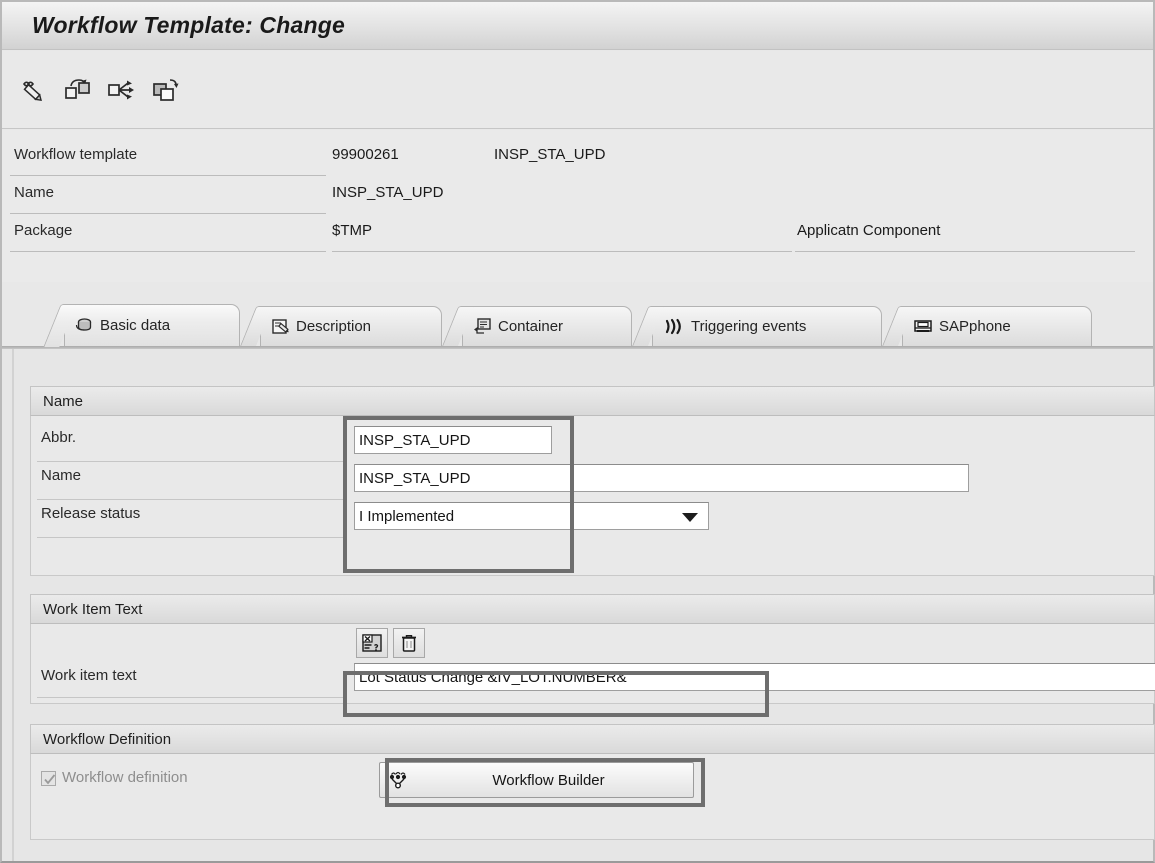  Describe the element at coordinates (577, 26) in the screenshot. I see `window-title-bar: Workflow Template: Change` at that location.